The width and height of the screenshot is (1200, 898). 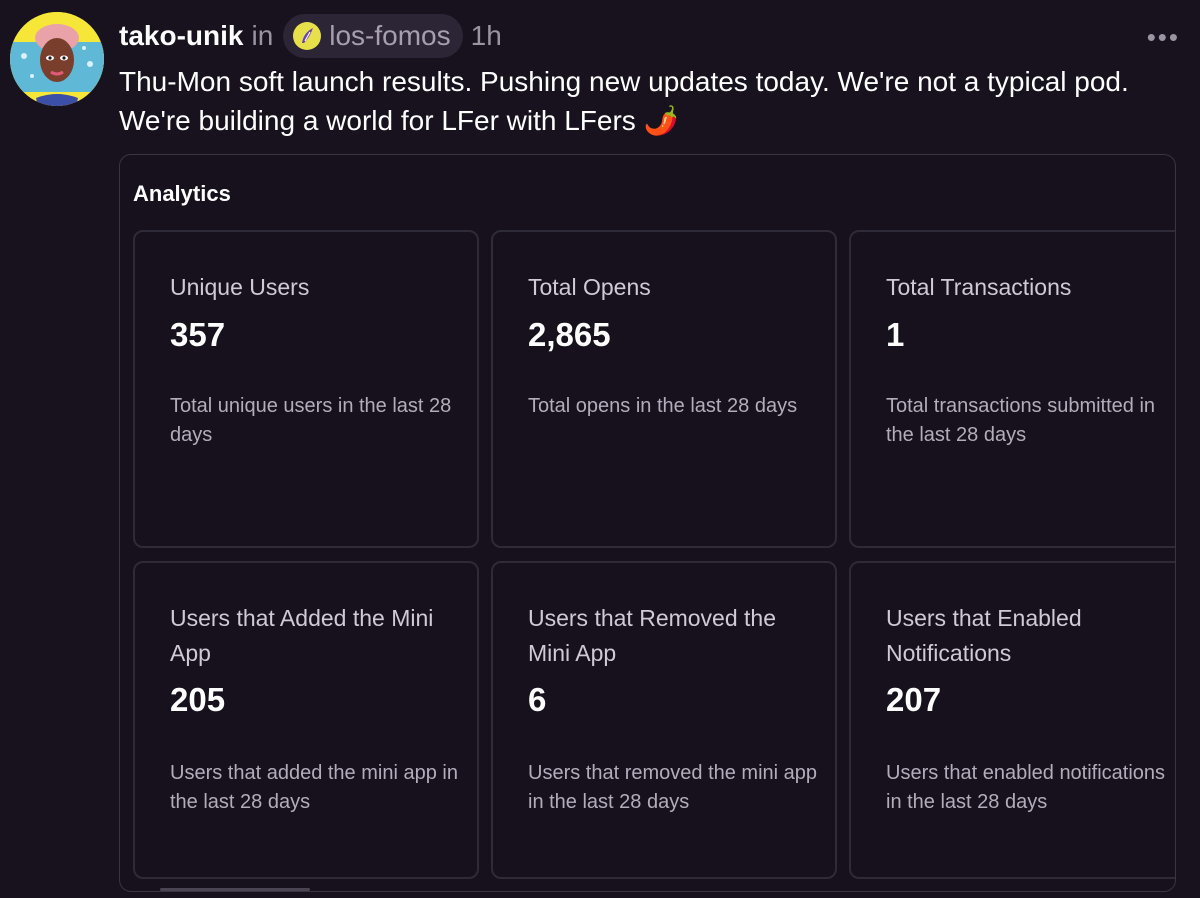 I want to click on stat-value: 357, so click(x=198, y=334).